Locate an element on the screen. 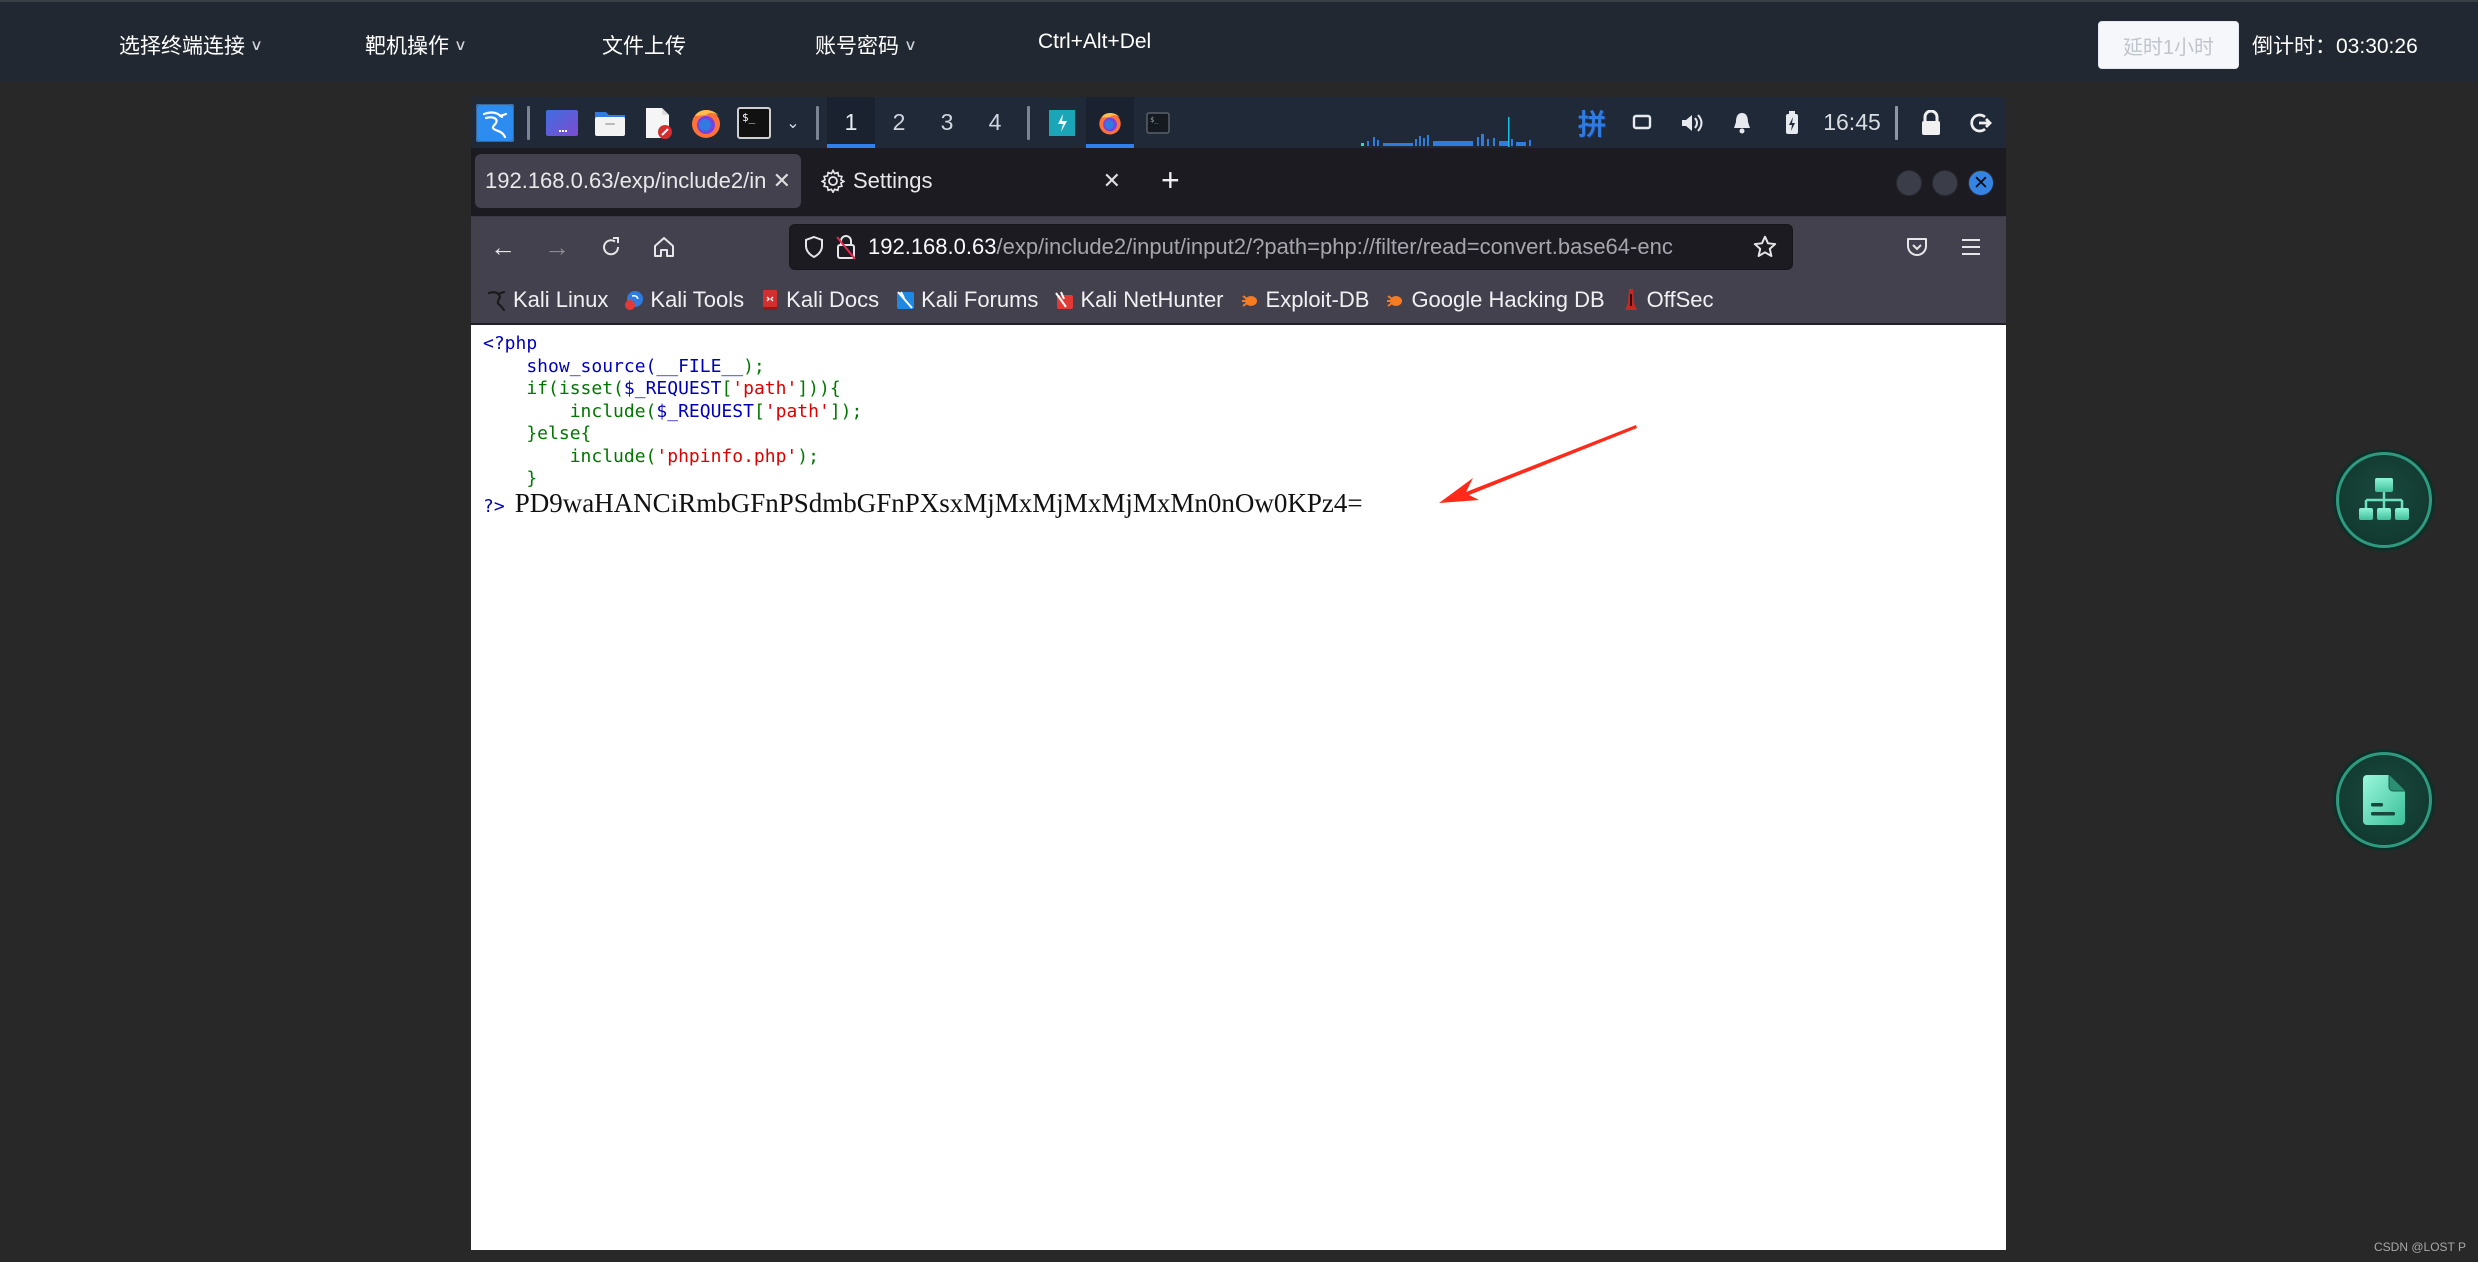 The image size is (2478, 1262). workspace-3: 3 is located at coordinates (947, 122).